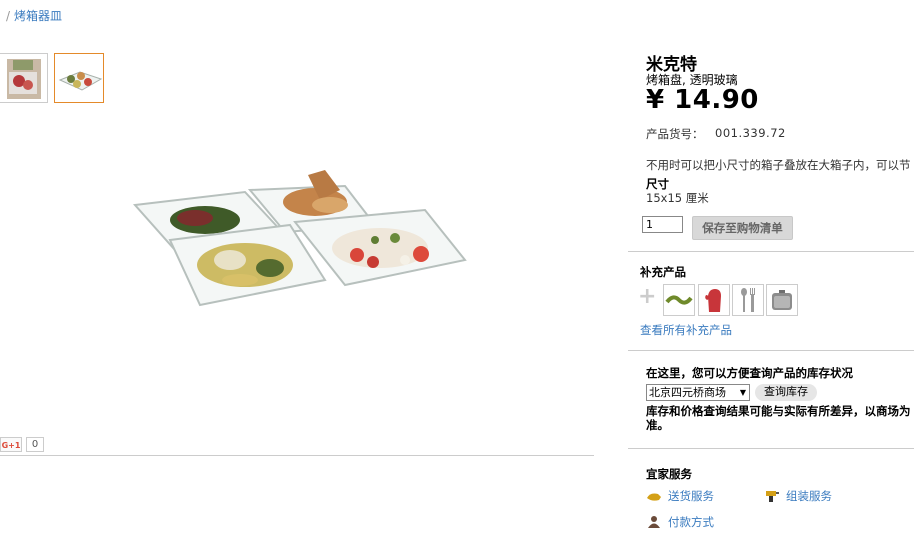 Image resolution: width=914 pixels, height=547 pixels. What do you see at coordinates (702, 100) in the screenshot?
I see `product-price: ¥ 14.90` at bounding box center [702, 100].